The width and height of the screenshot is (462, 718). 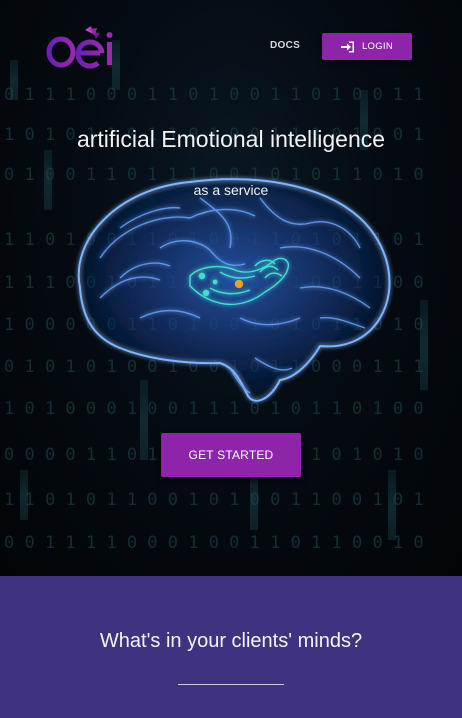 I want to click on docs-link: DOCS, so click(x=285, y=45).